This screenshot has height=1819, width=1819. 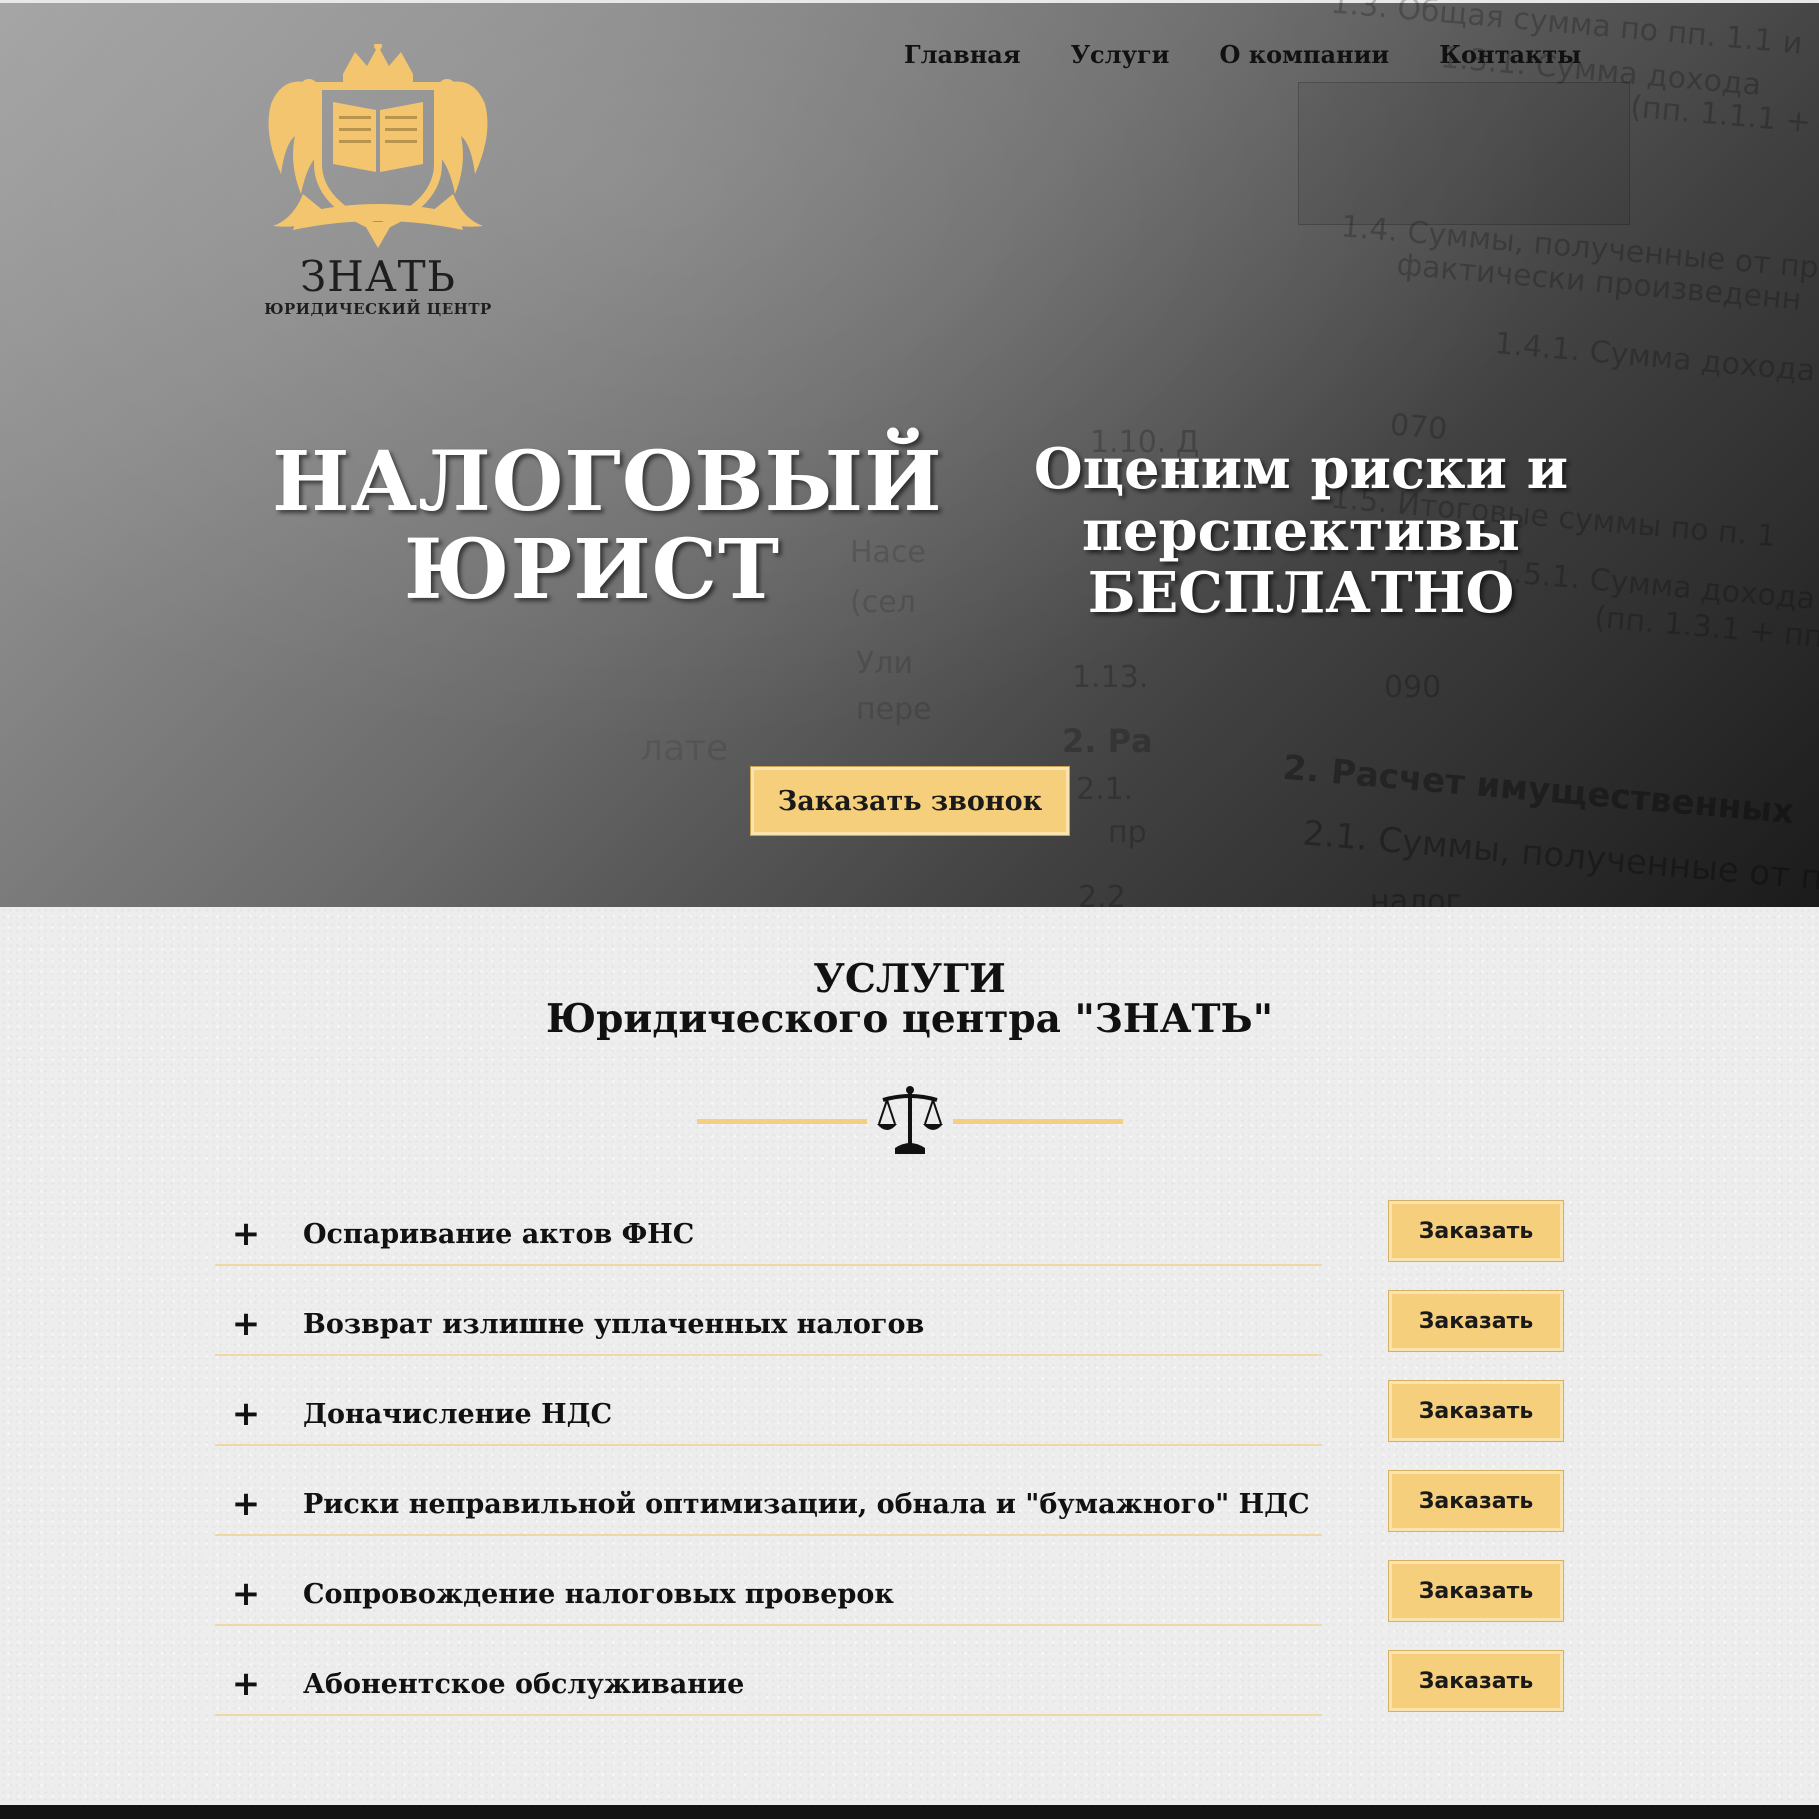 I want to click on services-heading: УСЛУГИ Юридического центра "ЗНАТЬ", so click(x=909, y=999).